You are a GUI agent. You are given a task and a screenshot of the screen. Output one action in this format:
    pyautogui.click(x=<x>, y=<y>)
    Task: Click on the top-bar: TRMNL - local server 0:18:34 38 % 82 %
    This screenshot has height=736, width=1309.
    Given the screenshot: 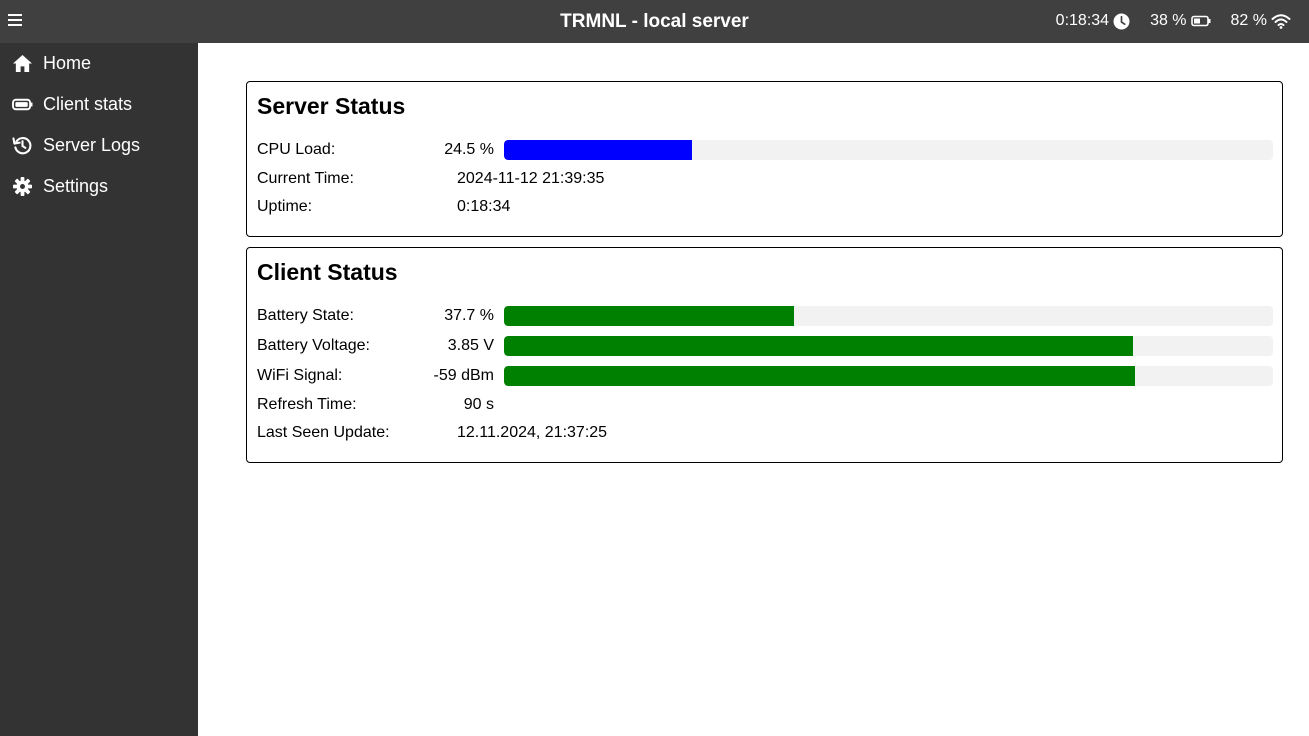 What is the action you would take?
    pyautogui.click(x=654, y=21)
    